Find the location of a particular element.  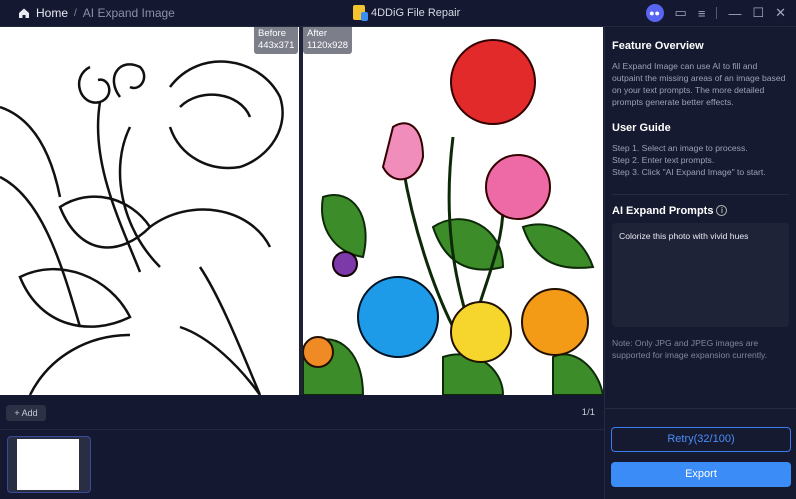

guide-step-1: Step 1. Select an image to process. is located at coordinates (680, 148).